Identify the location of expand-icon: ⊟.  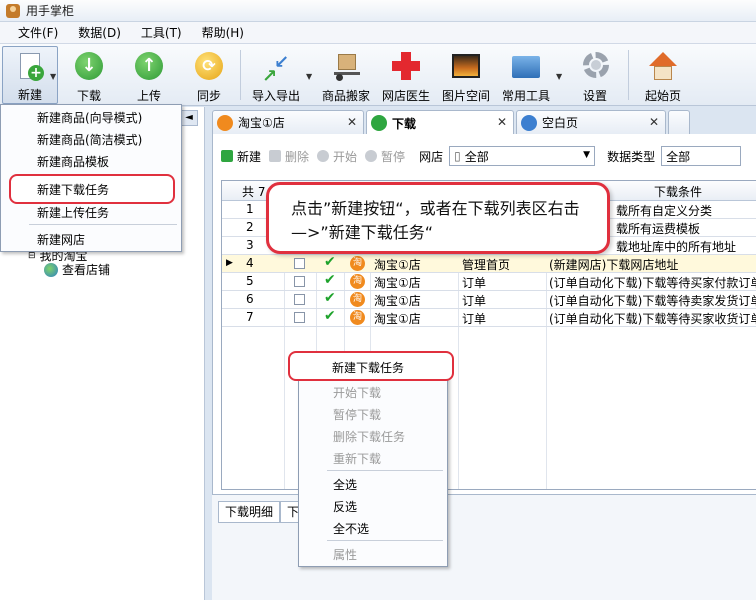
(32, 256).